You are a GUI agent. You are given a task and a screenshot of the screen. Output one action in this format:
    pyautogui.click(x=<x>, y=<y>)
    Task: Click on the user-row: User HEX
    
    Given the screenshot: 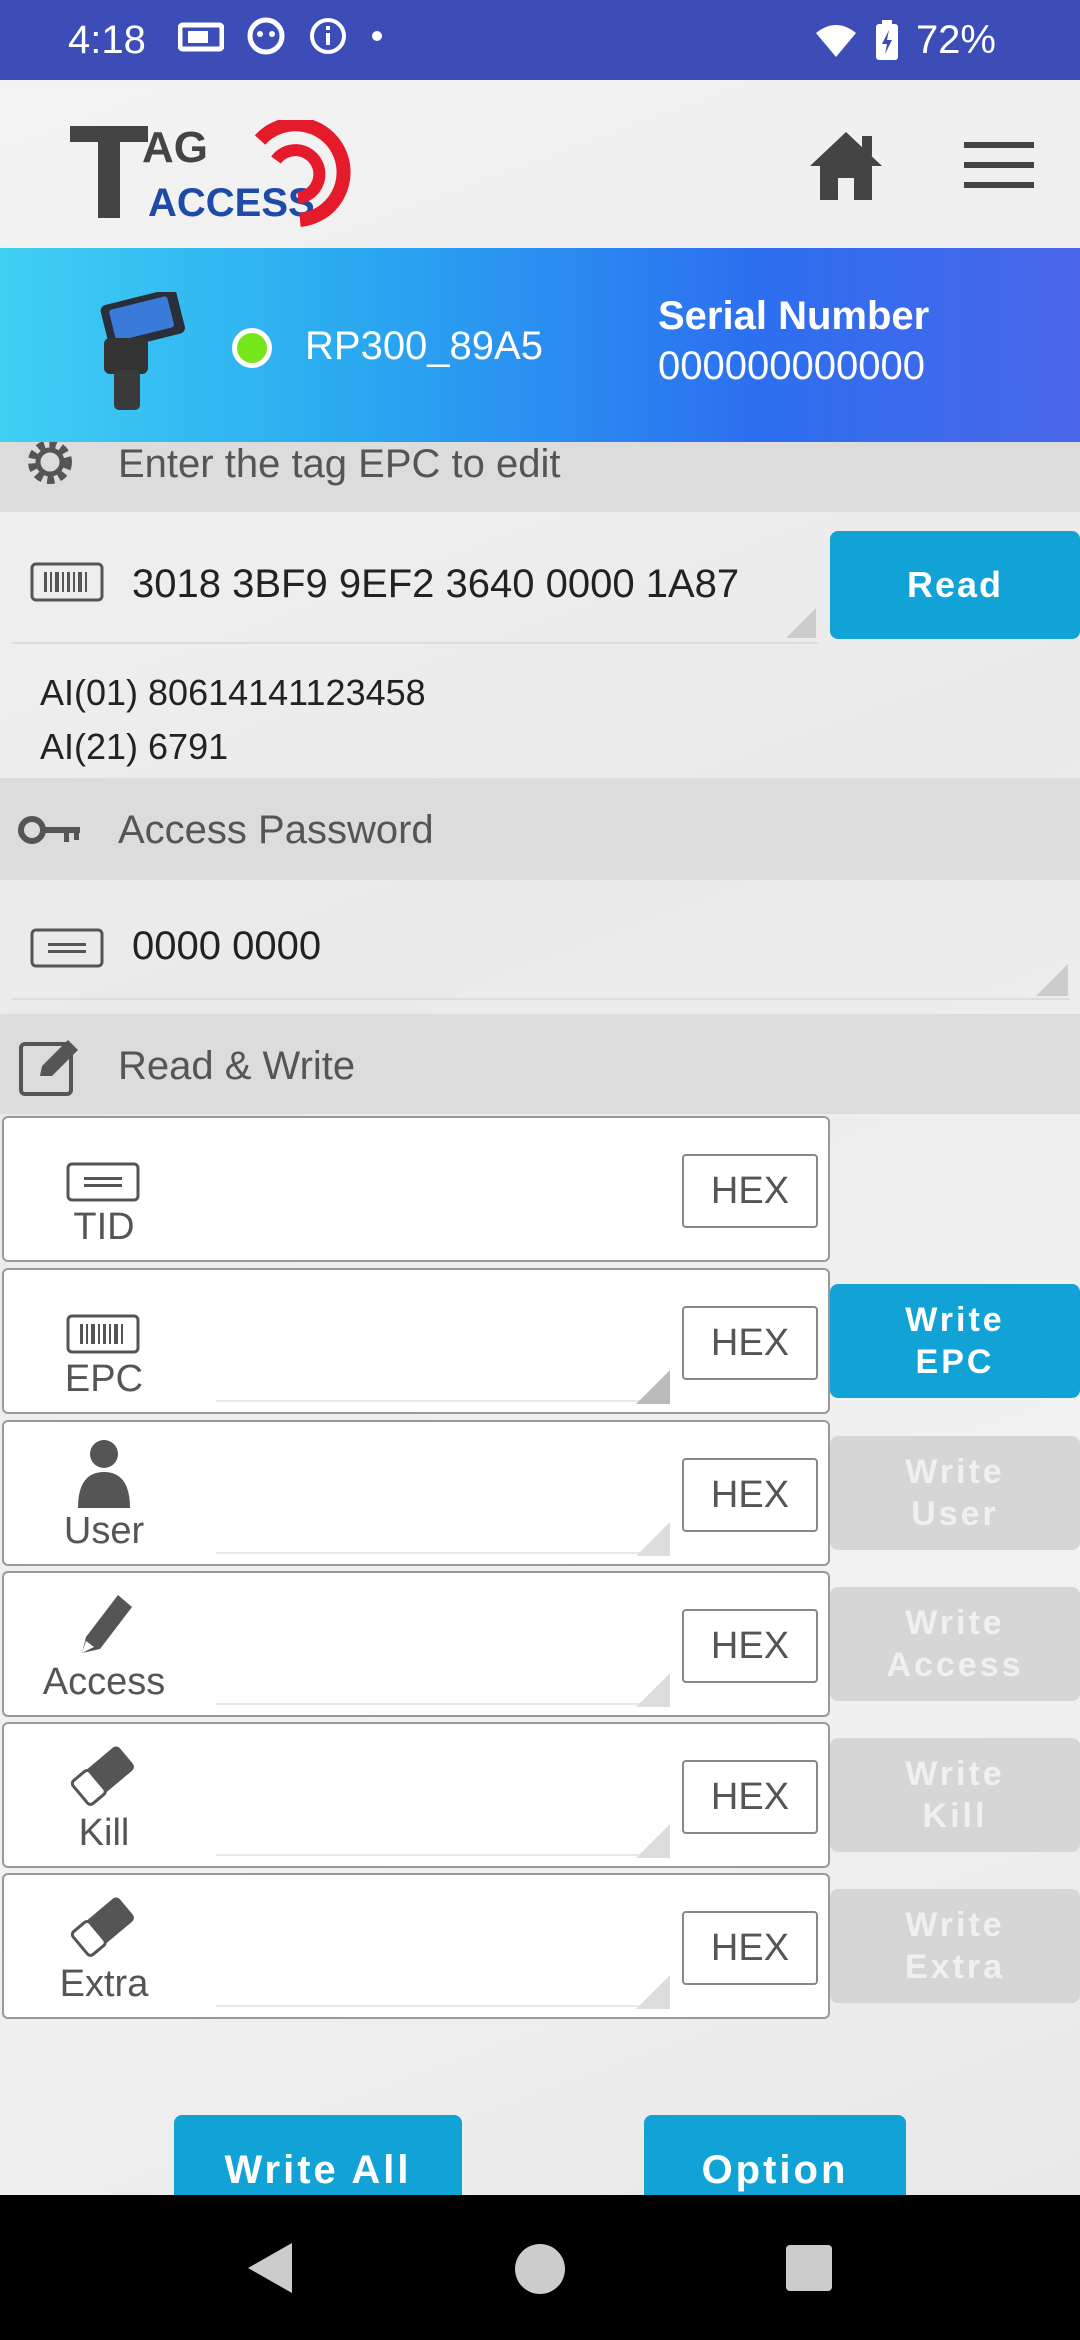 What is the action you would take?
    pyautogui.click(x=416, y=1493)
    